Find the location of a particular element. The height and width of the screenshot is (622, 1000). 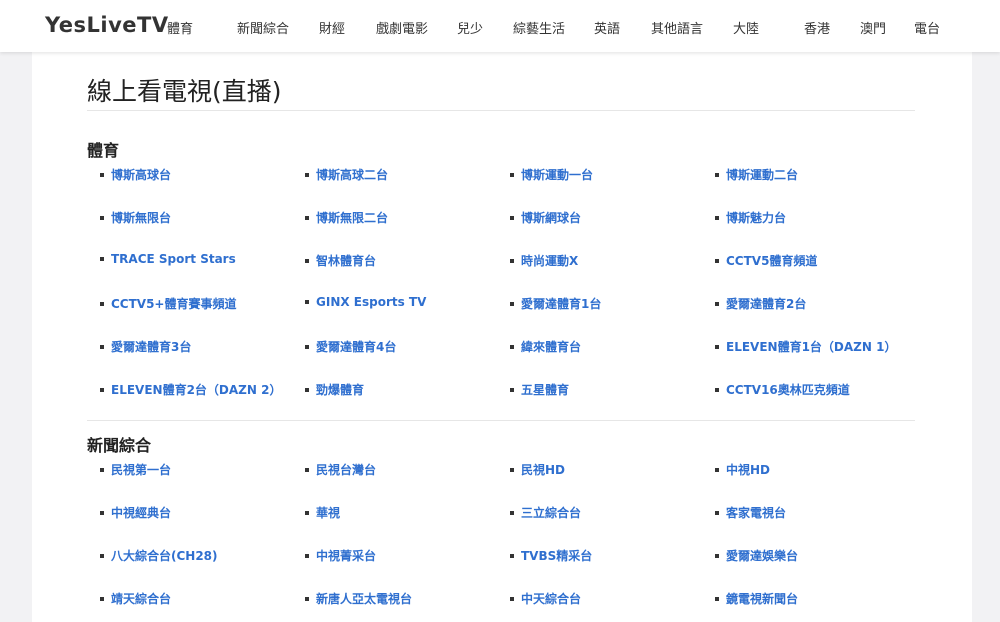

channel-link: 博斯網球台 is located at coordinates (545, 217).